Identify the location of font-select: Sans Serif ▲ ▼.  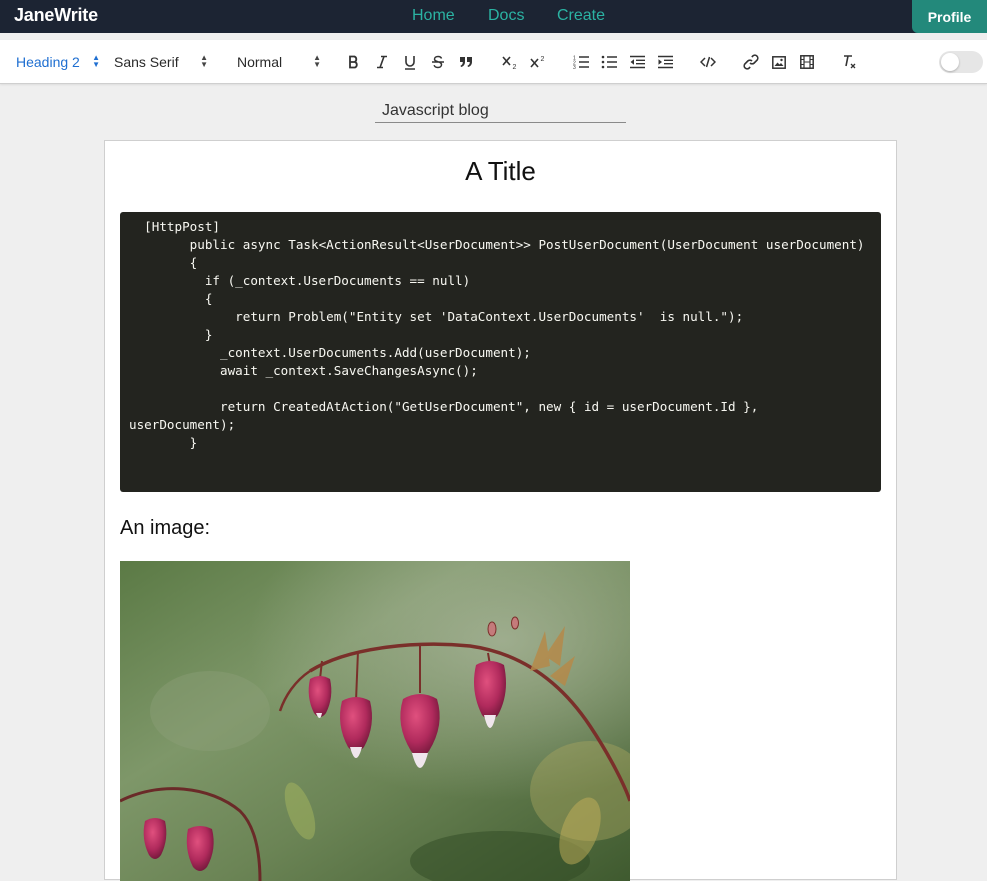
(161, 62).